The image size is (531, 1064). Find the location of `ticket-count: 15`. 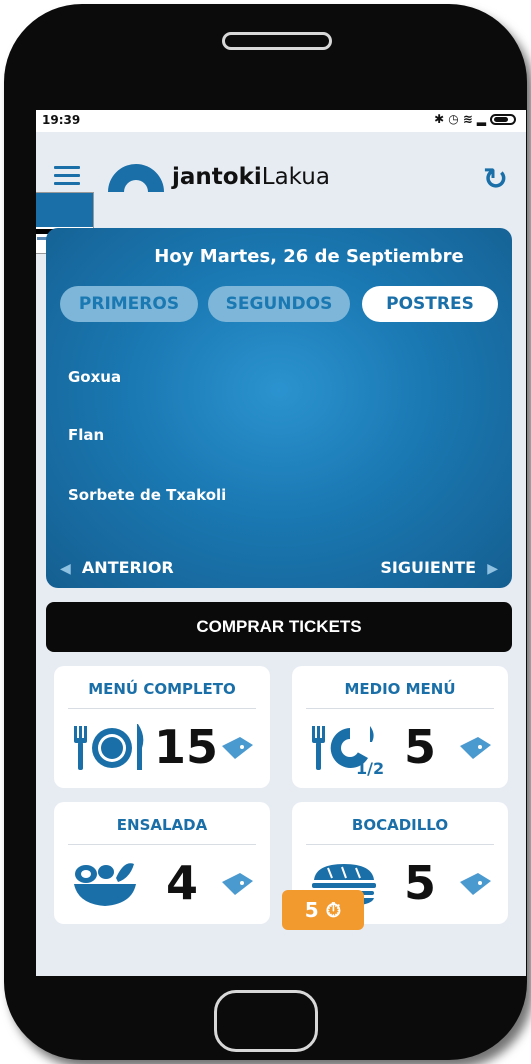

ticket-count: 15 is located at coordinates (186, 747).